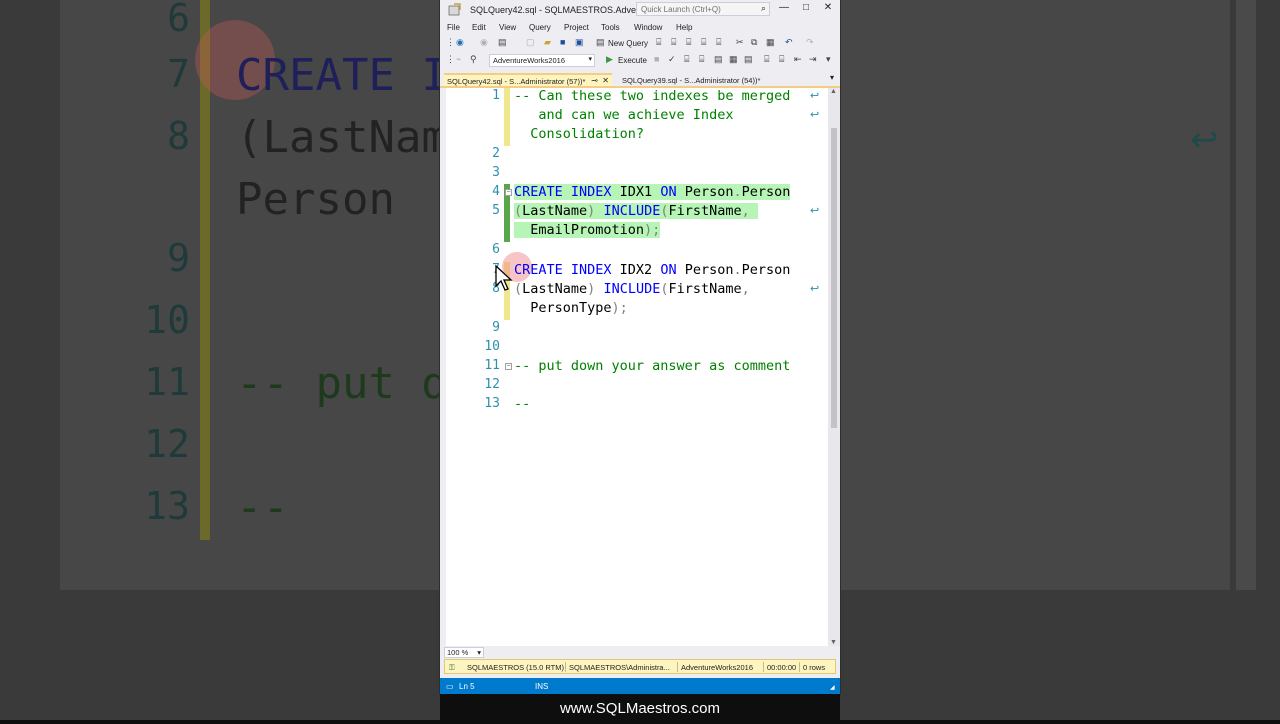  Describe the element at coordinates (737, 192) in the screenshot. I see `operator: .` at that location.